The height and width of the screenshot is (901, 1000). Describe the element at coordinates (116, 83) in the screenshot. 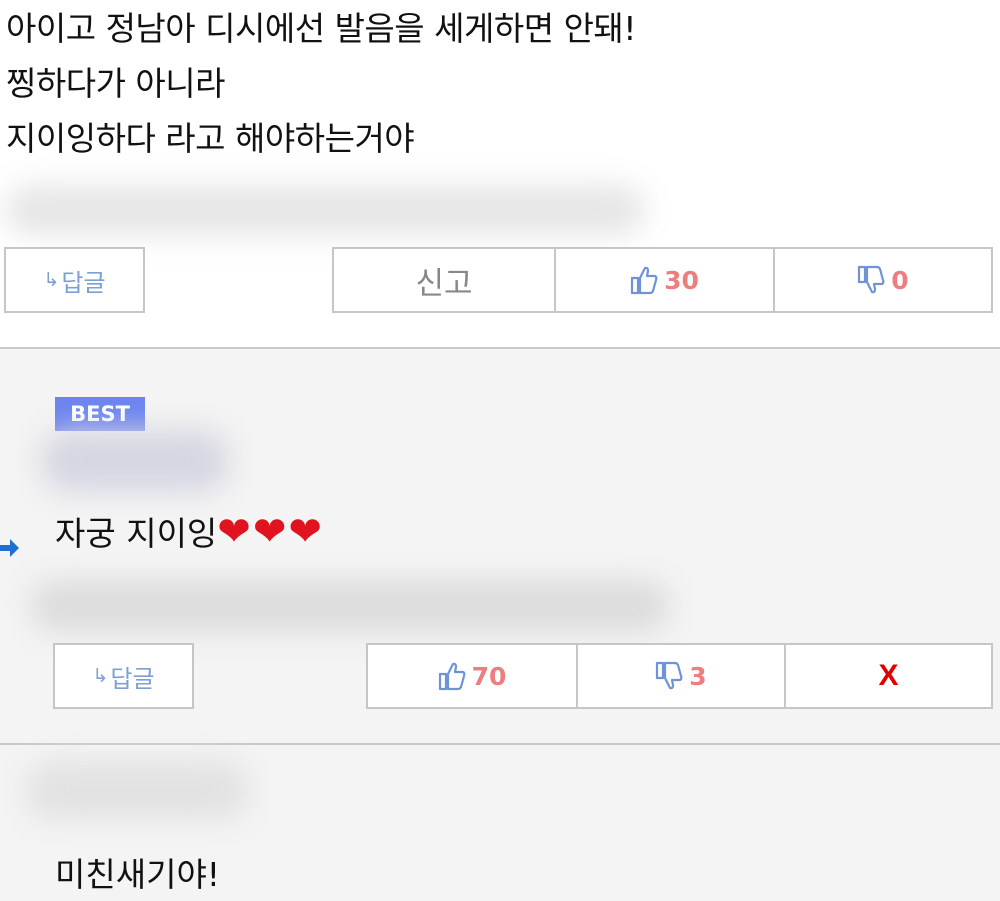

I see `comment-text-line-2: 찡하다가 아니라` at that location.